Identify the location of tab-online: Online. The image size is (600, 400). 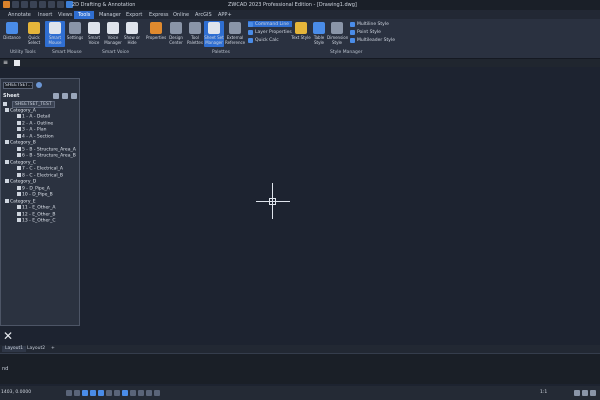
(181, 15).